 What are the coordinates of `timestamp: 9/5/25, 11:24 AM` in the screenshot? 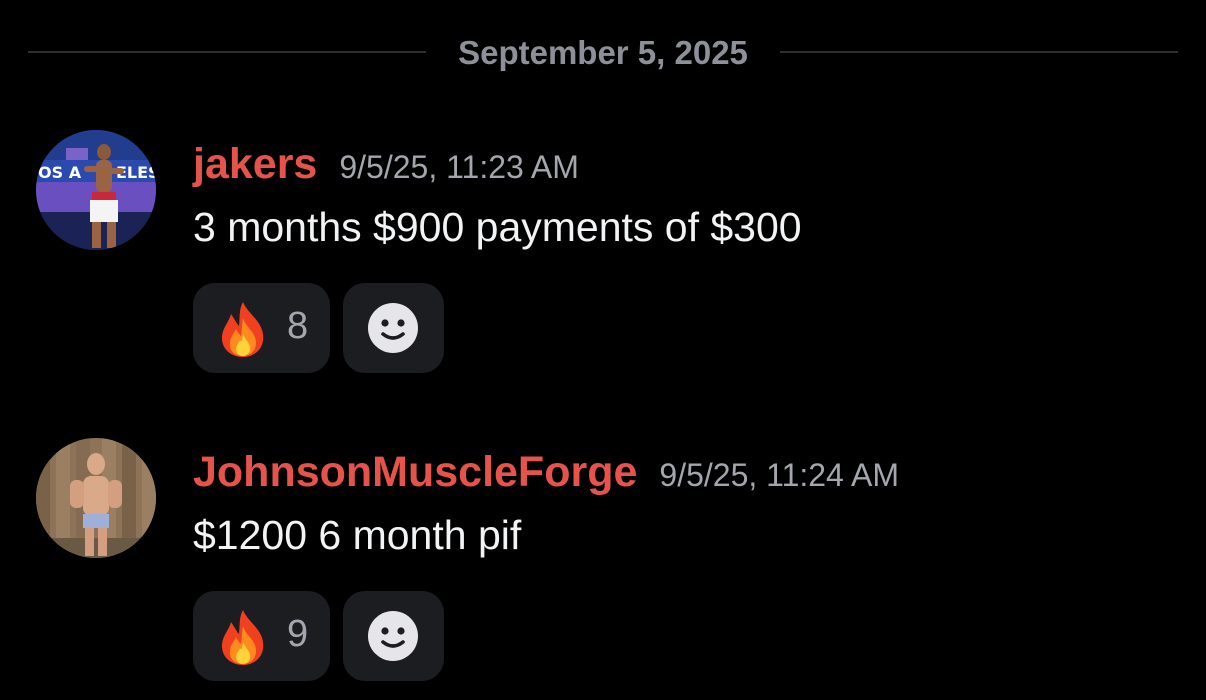 It's located at (779, 475).